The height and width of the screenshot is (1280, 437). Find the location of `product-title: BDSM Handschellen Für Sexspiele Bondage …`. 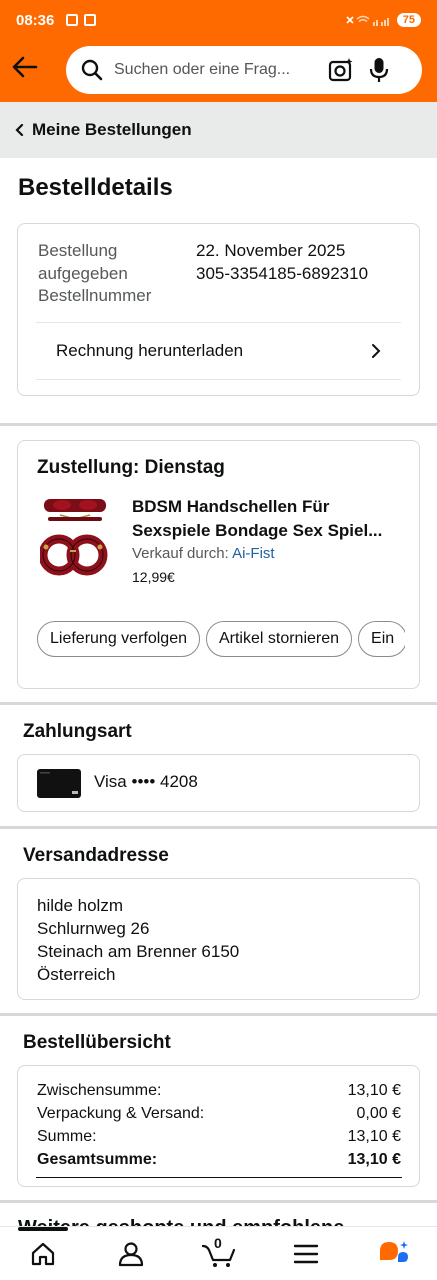

product-title: BDSM Handschellen Für Sexspiele Bondage … is located at coordinates (267, 519).